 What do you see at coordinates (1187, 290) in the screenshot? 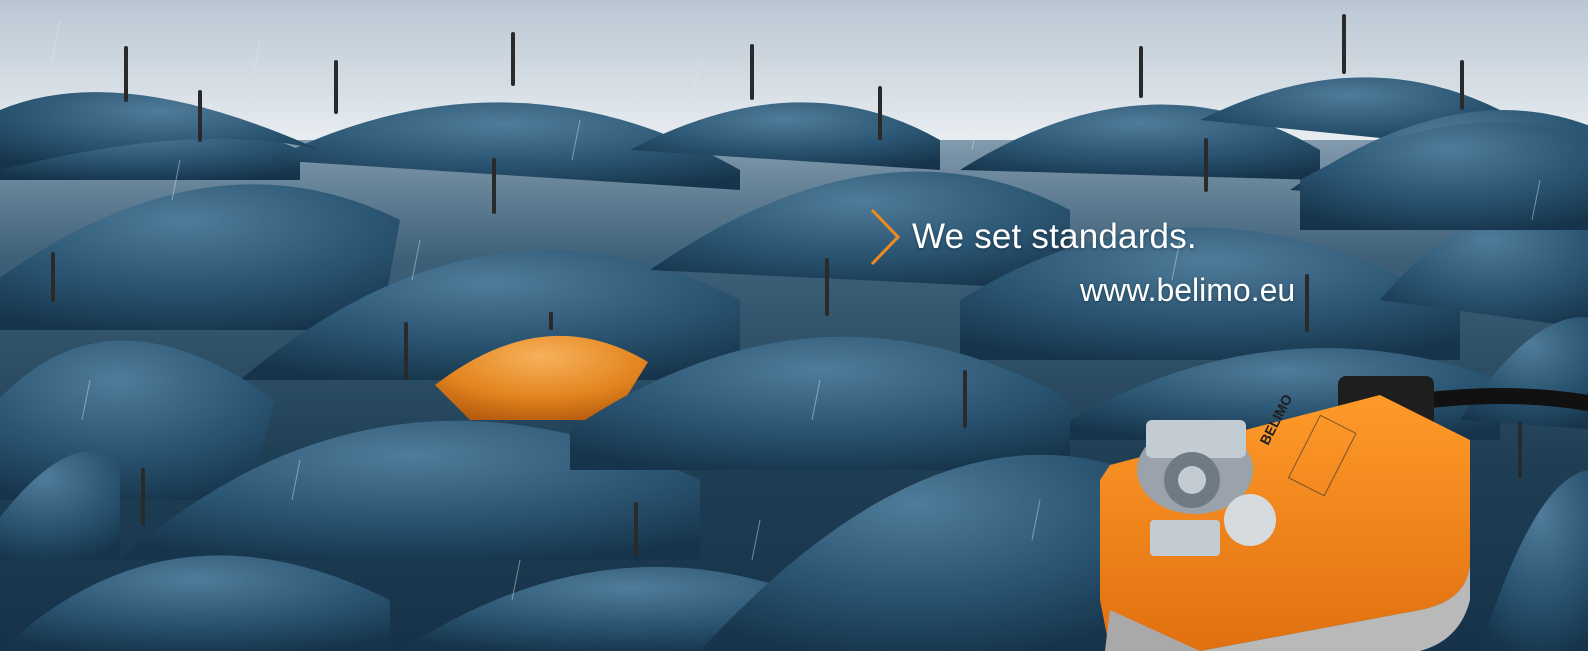
I see `website-link: www.belimo.eu` at bounding box center [1187, 290].